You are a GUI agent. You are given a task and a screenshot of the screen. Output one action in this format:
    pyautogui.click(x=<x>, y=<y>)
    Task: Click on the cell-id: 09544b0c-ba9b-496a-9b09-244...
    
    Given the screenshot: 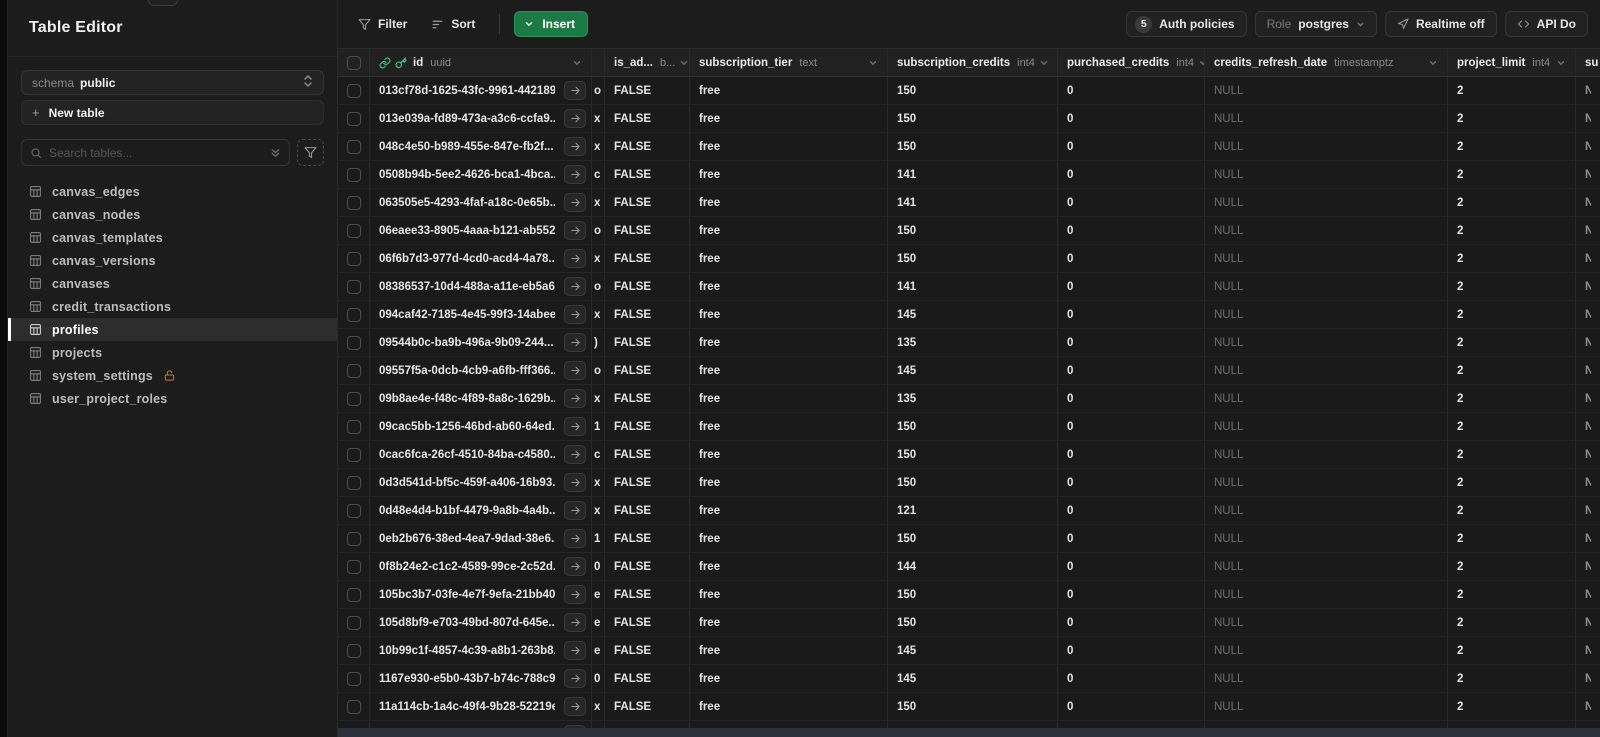 What is the action you would take?
    pyautogui.click(x=481, y=342)
    